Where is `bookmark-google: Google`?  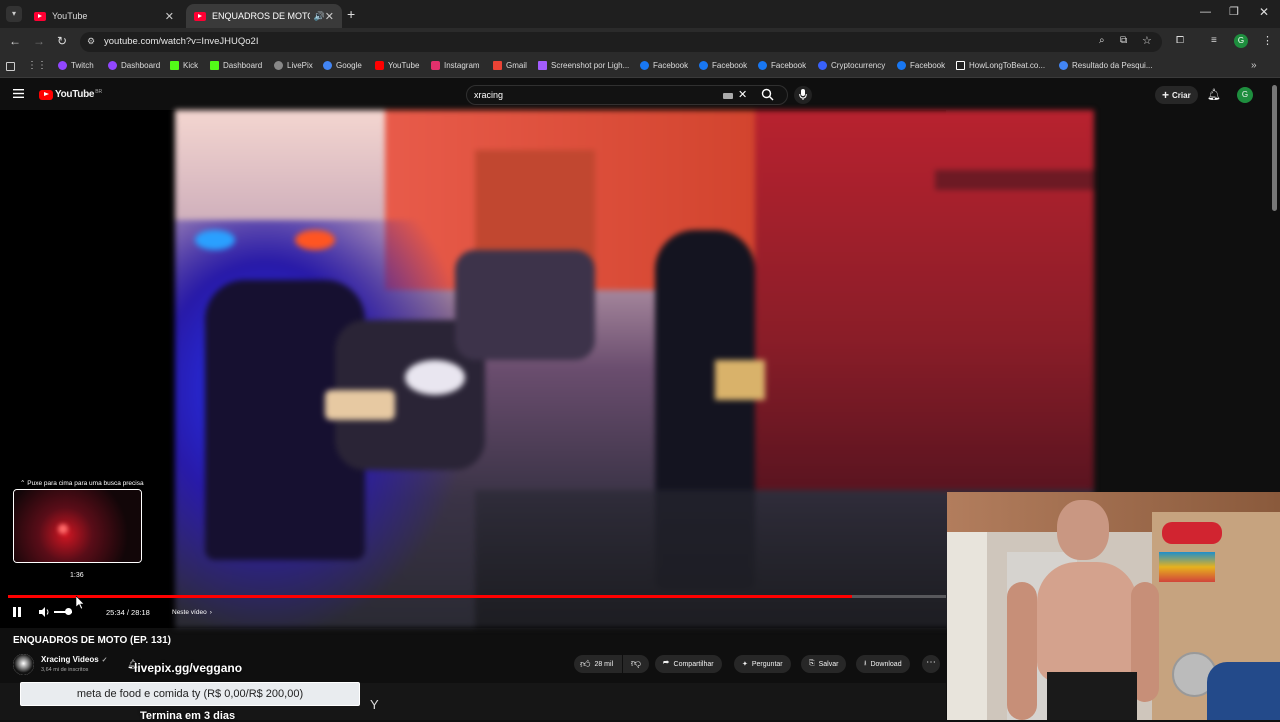 bookmark-google: Google is located at coordinates (342, 65).